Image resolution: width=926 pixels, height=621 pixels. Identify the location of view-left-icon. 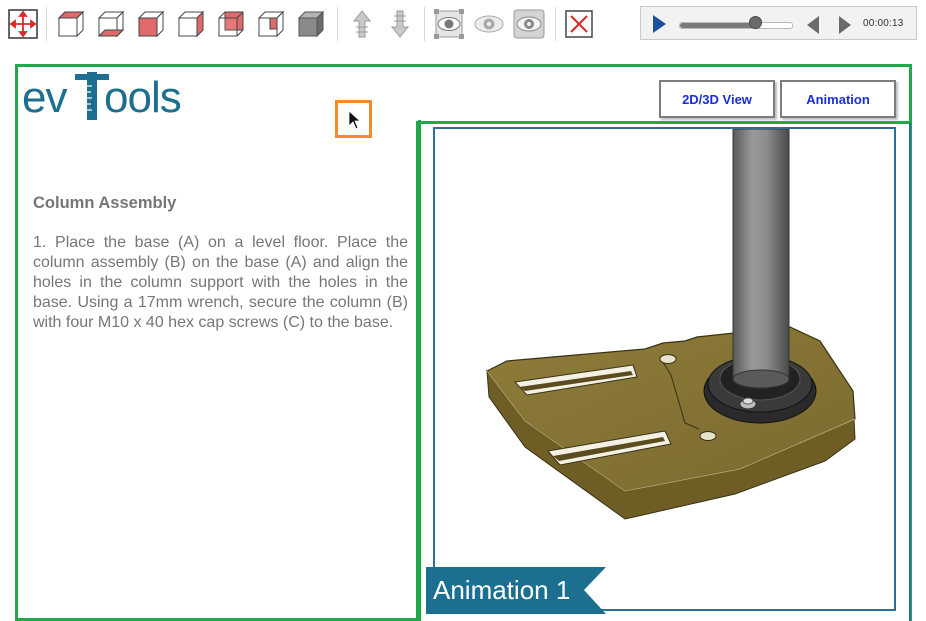
(151, 24).